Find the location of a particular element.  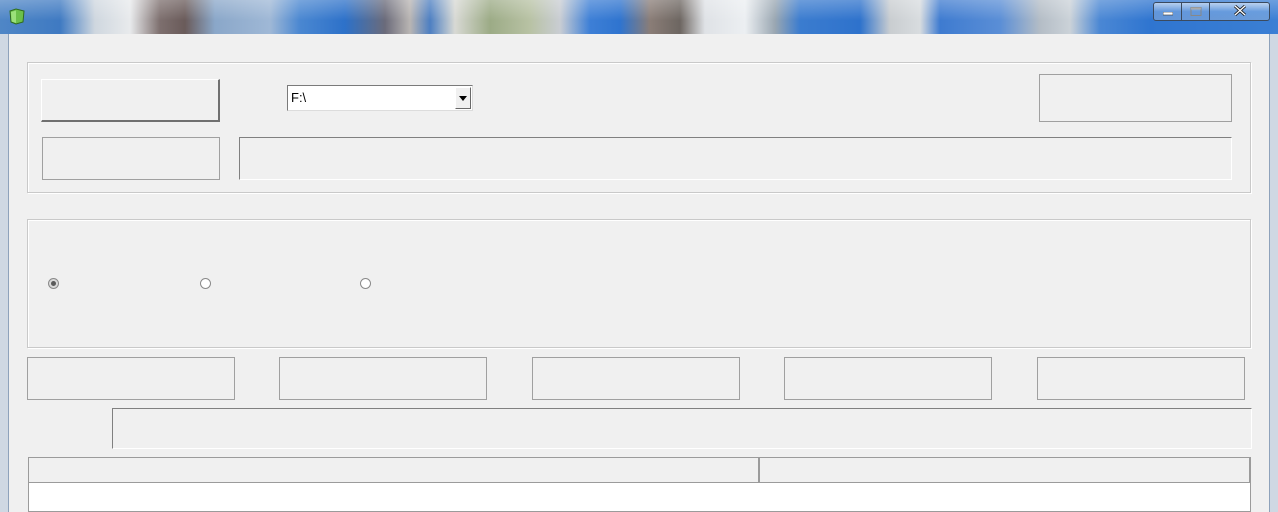

second-button is located at coordinates (131, 158).